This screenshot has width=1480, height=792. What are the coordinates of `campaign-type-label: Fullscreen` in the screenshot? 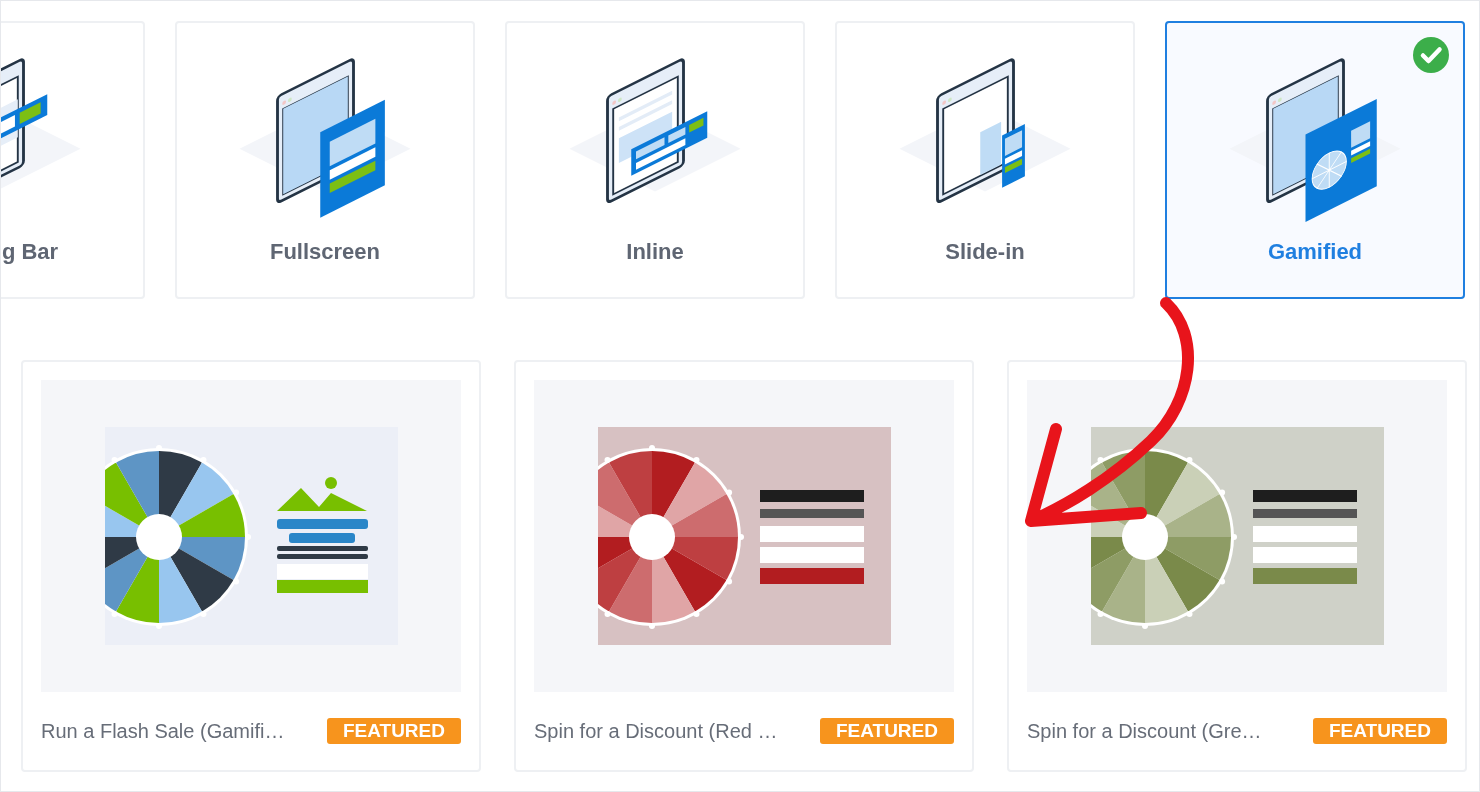 It's located at (324, 252).